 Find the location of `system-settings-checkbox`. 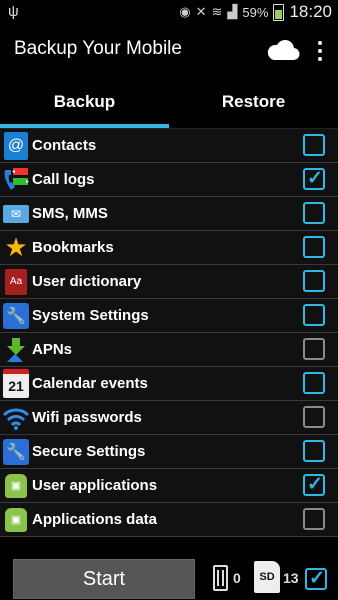

system-settings-checkbox is located at coordinates (314, 315).